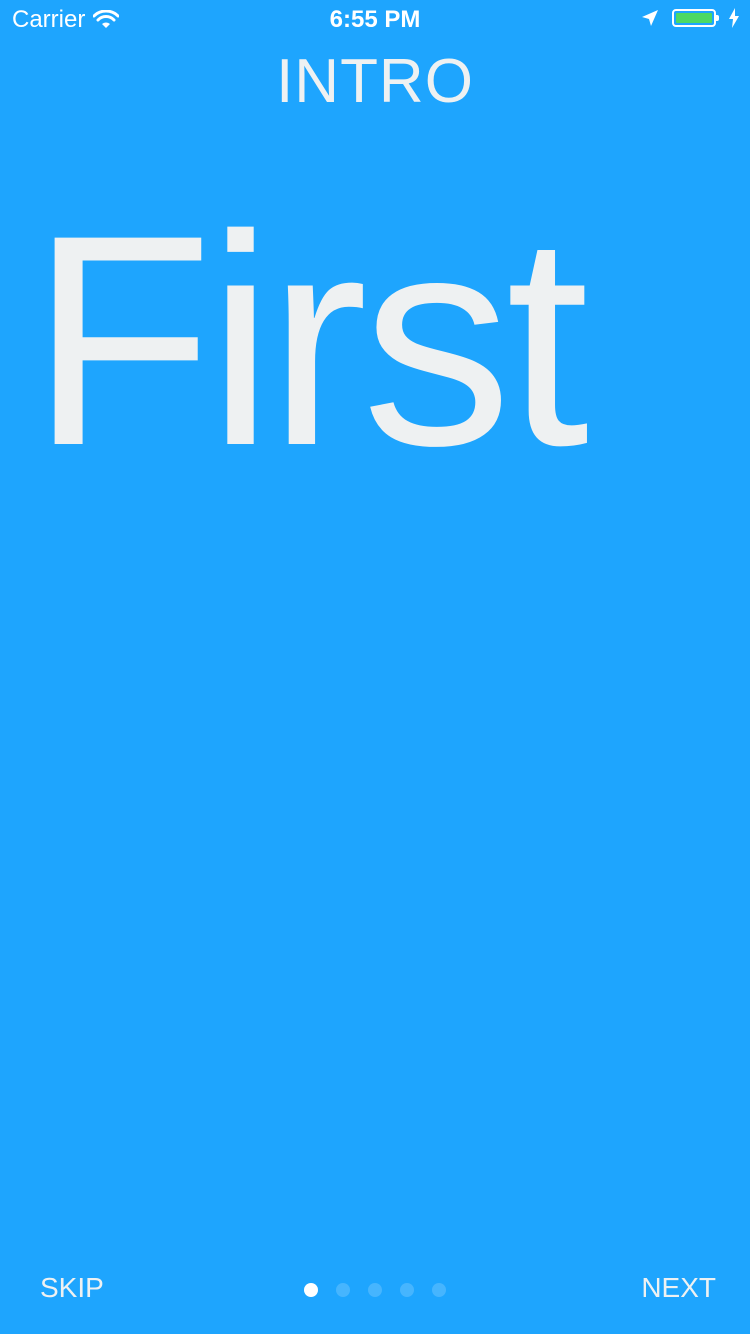 Image resolution: width=750 pixels, height=1334 pixels. I want to click on status-time: 6:55 PM, so click(375, 19).